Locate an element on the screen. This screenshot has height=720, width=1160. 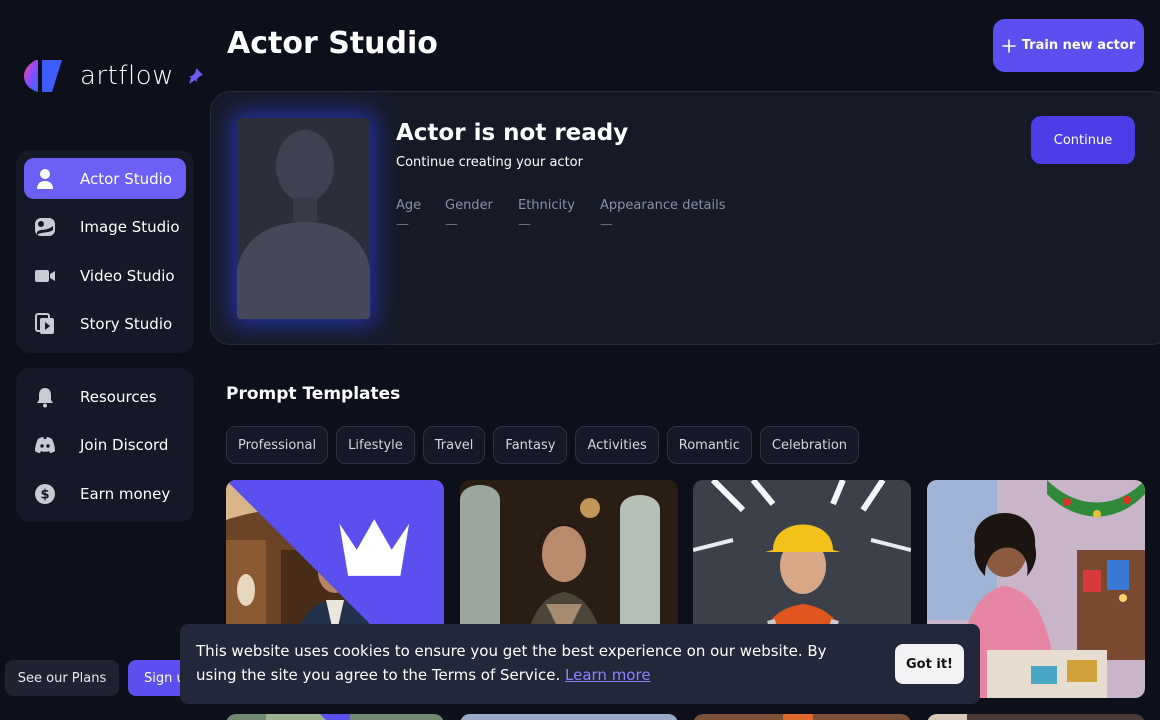
sidebar-item-actor-studio: Actor Studio is located at coordinates (105, 178).